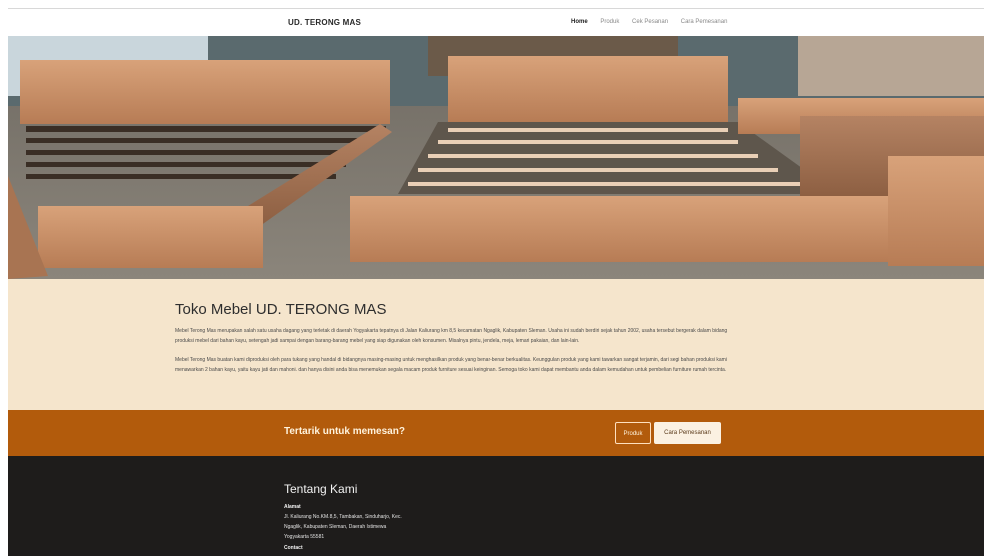 This screenshot has height=556, width=984. Describe the element at coordinates (324, 22) in the screenshot. I see `brand-logo: UD. TERONG MAS` at that location.